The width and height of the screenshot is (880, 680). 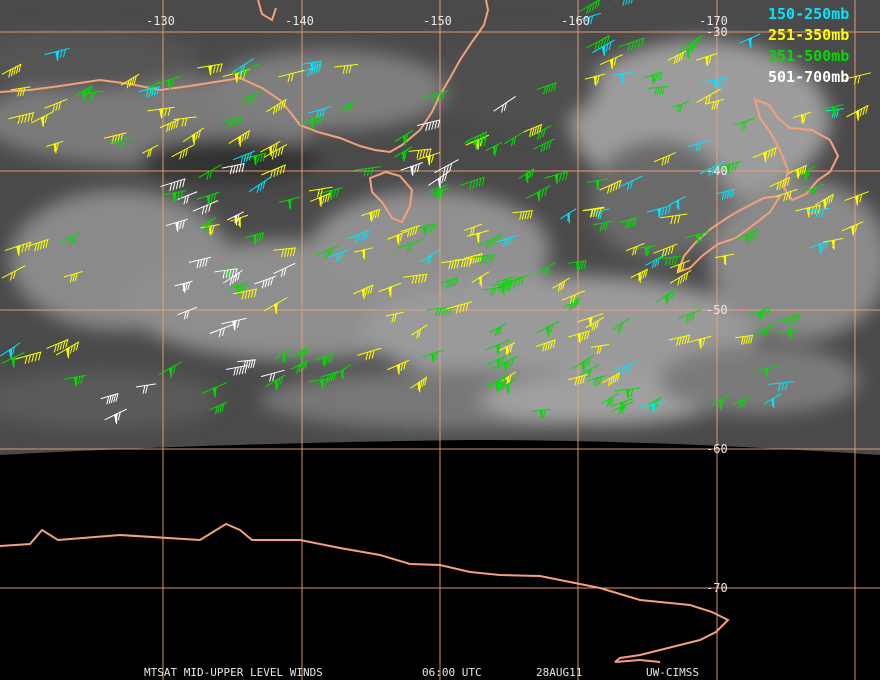 What do you see at coordinates (233, 672) in the screenshot?
I see `footer-product: MTSAT MID-UPPER LEVEL WINDS` at bounding box center [233, 672].